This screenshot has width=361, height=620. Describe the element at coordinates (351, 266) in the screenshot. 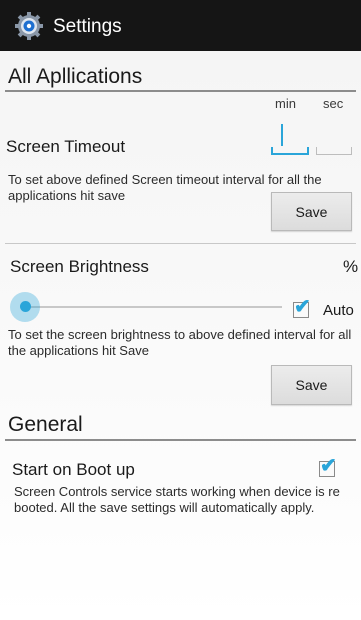

I see `brightness-unit-label: %` at that location.